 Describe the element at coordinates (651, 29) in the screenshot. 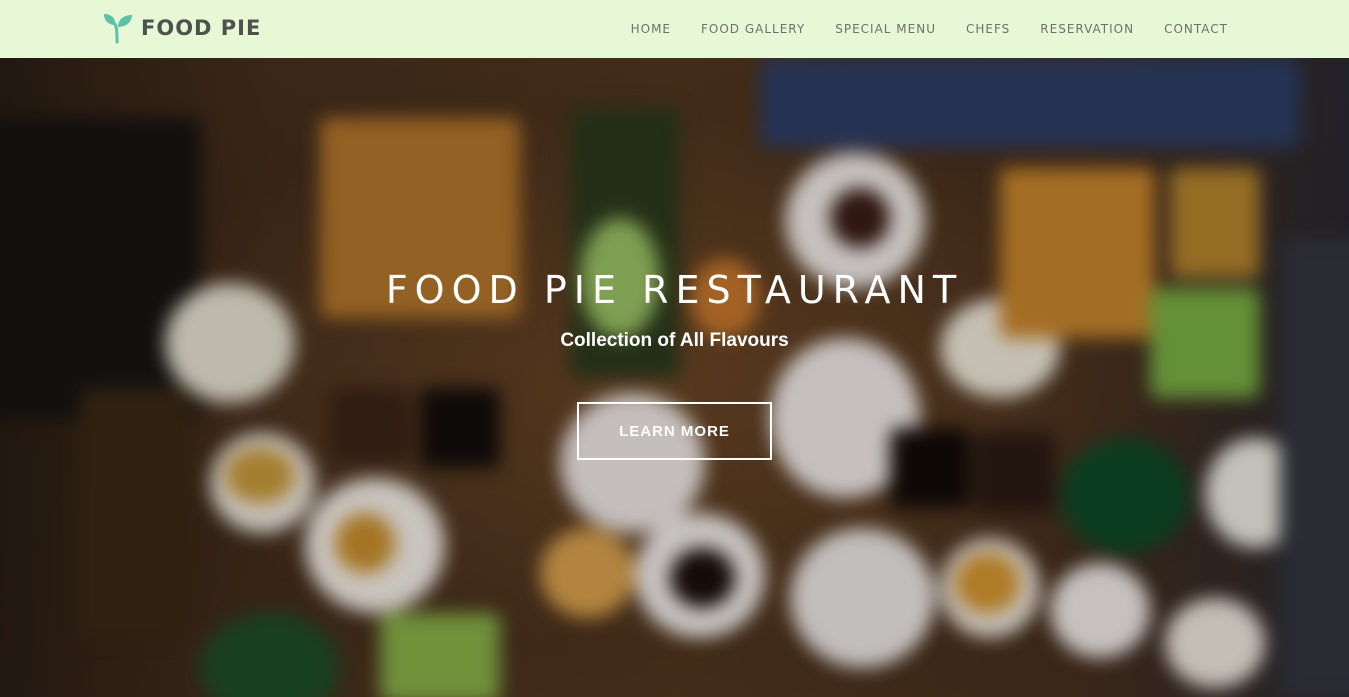

I see `nav-home: HOME` at that location.